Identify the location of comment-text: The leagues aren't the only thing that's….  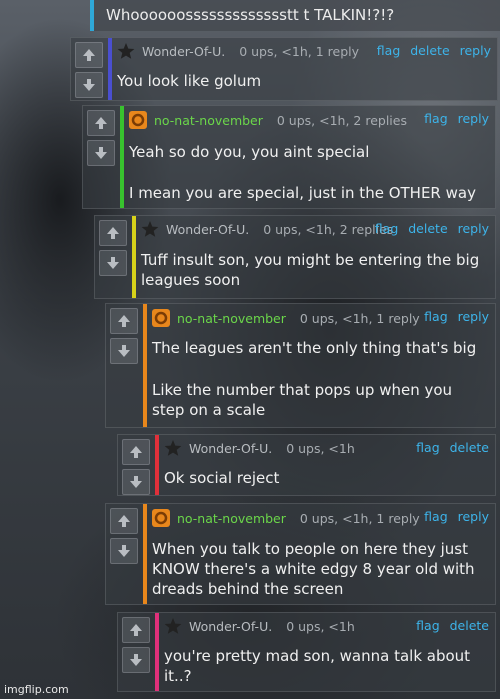
(314, 348).